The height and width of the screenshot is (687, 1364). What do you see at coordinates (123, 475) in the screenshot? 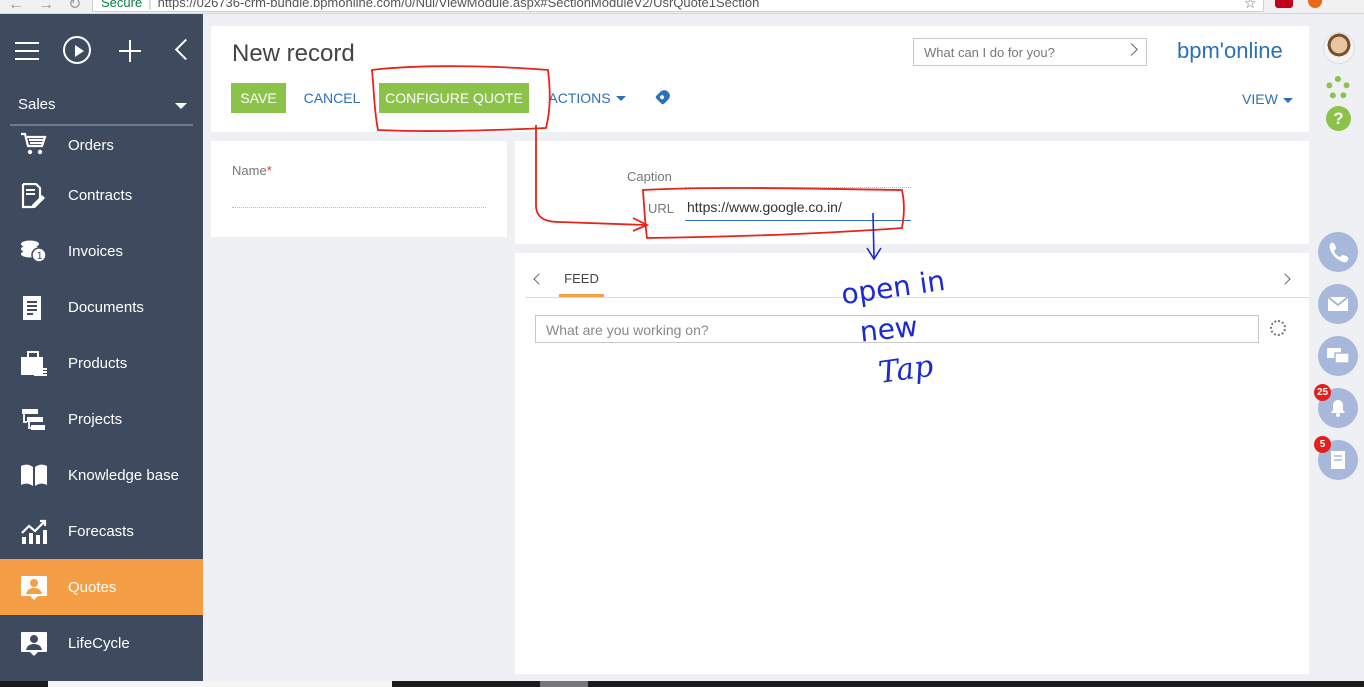
I see `sidebar-item-label: Knowledge base` at bounding box center [123, 475].